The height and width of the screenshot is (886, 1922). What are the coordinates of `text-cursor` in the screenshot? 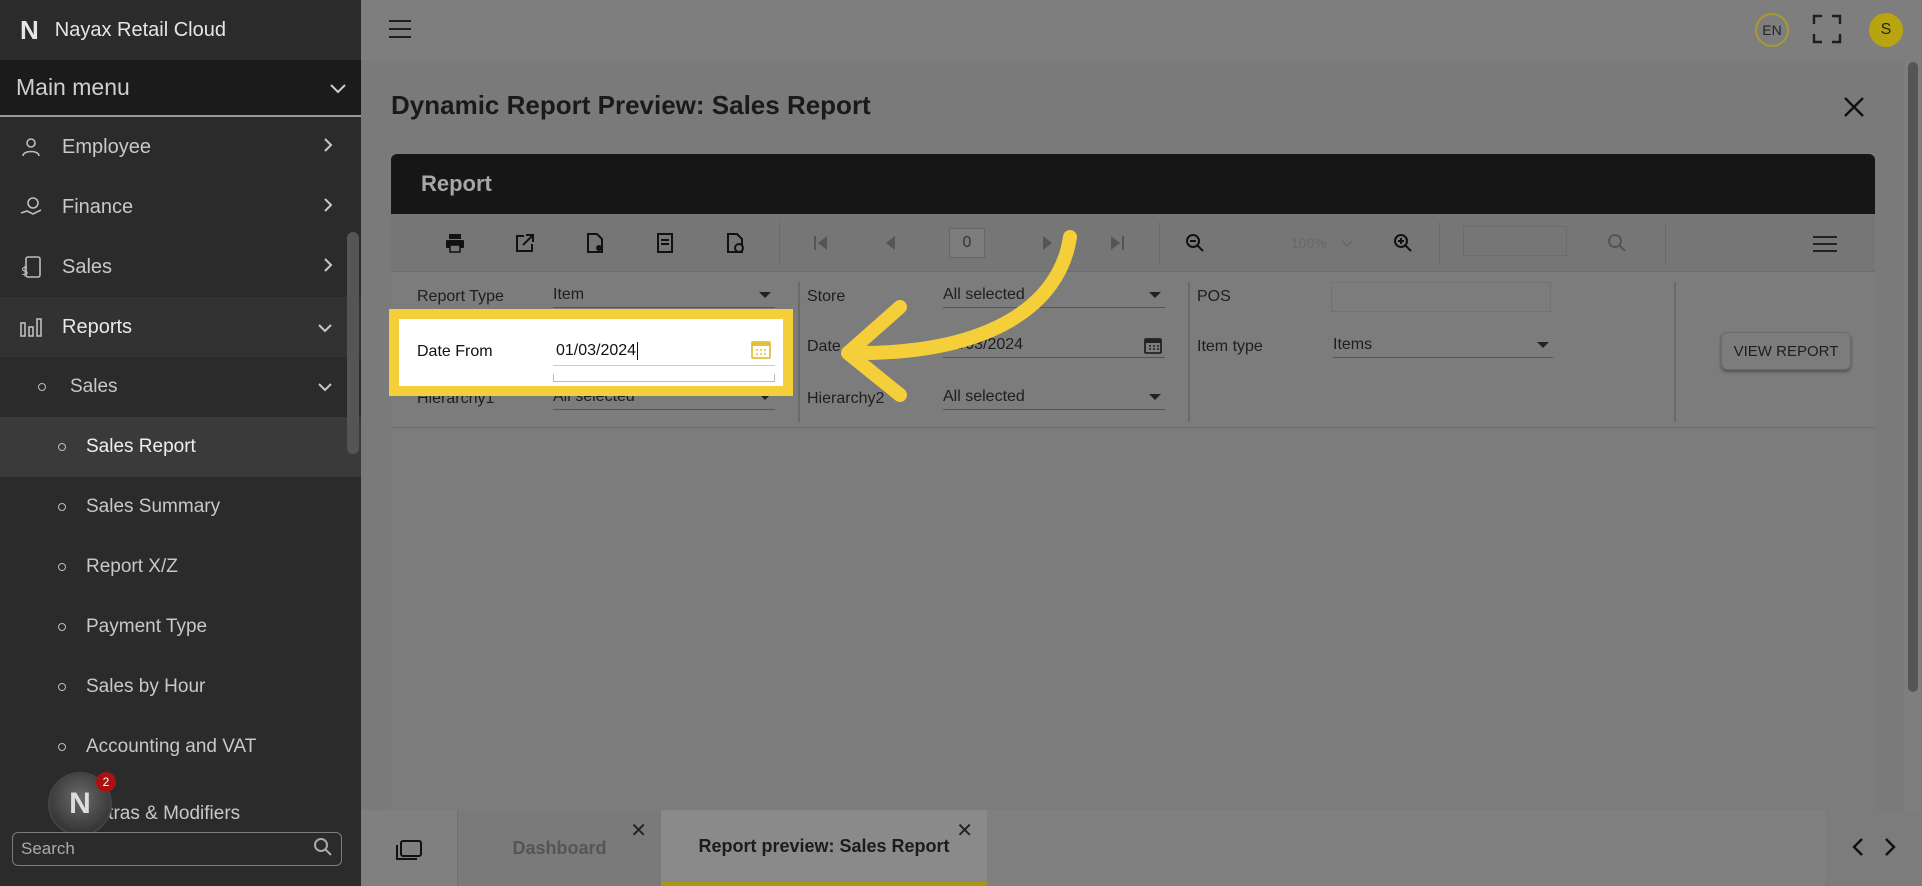 It's located at (638, 350).